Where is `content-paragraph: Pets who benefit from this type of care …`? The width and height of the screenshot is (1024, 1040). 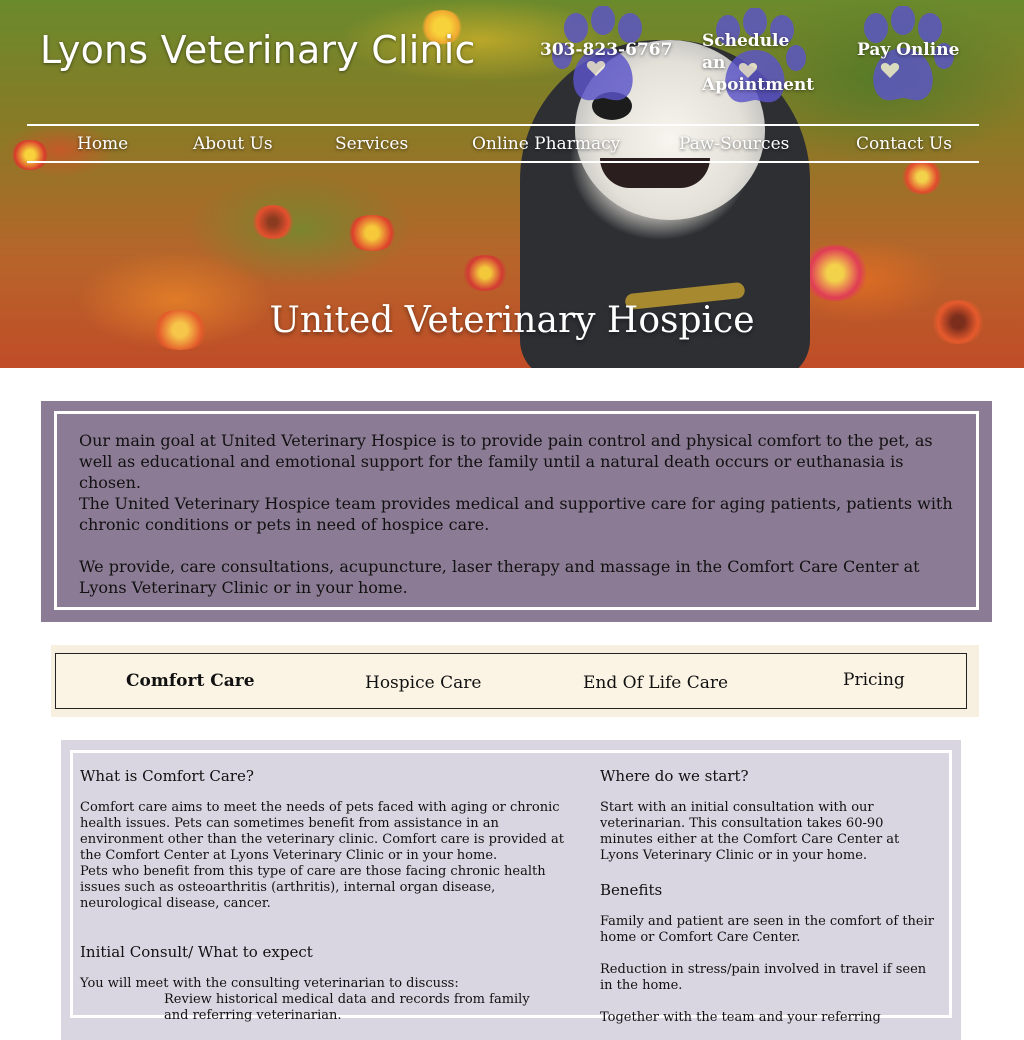
content-paragraph: Pets who benefit from this type of care … is located at coordinates (313, 887).